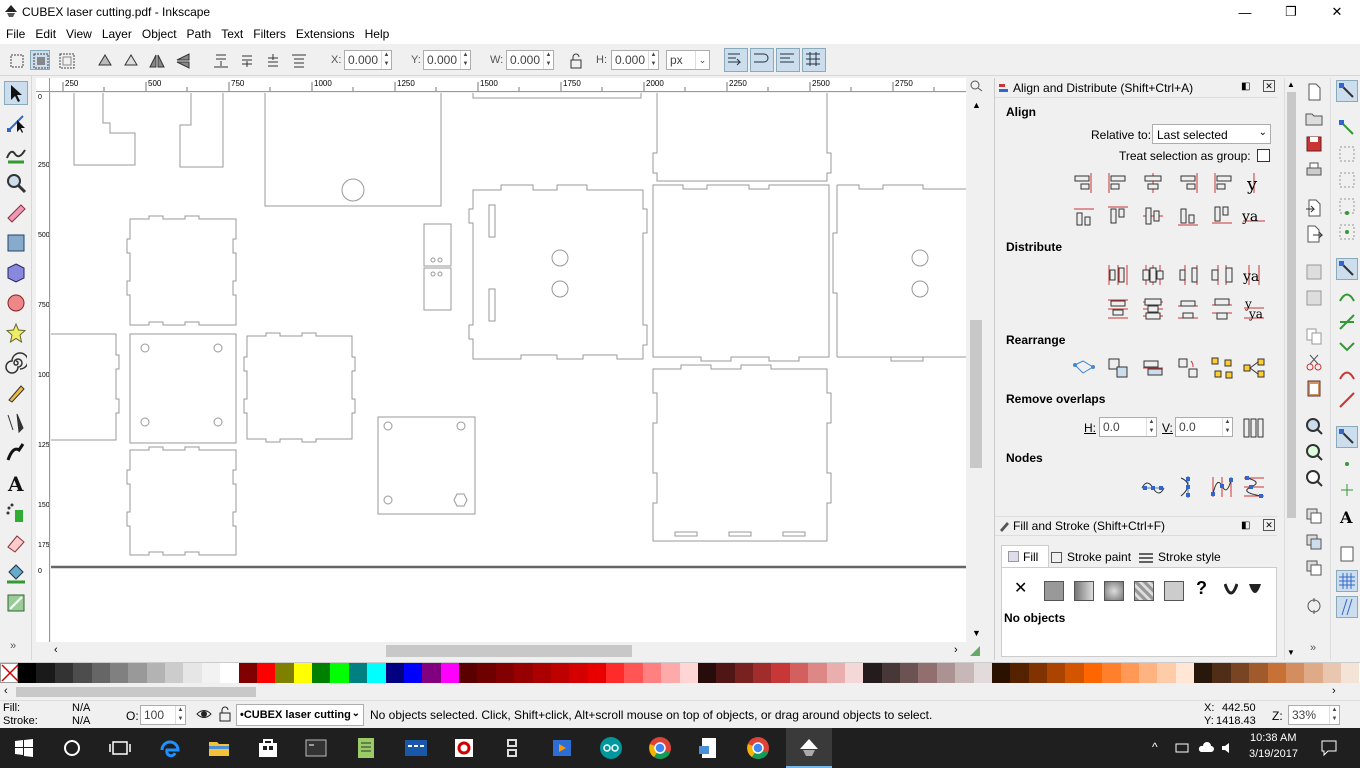 Image resolution: width=1360 pixels, height=768 pixels. Describe the element at coordinates (1128, 427) in the screenshot. I see `overlap-h-field: 0.0 ▲ ▼` at that location.